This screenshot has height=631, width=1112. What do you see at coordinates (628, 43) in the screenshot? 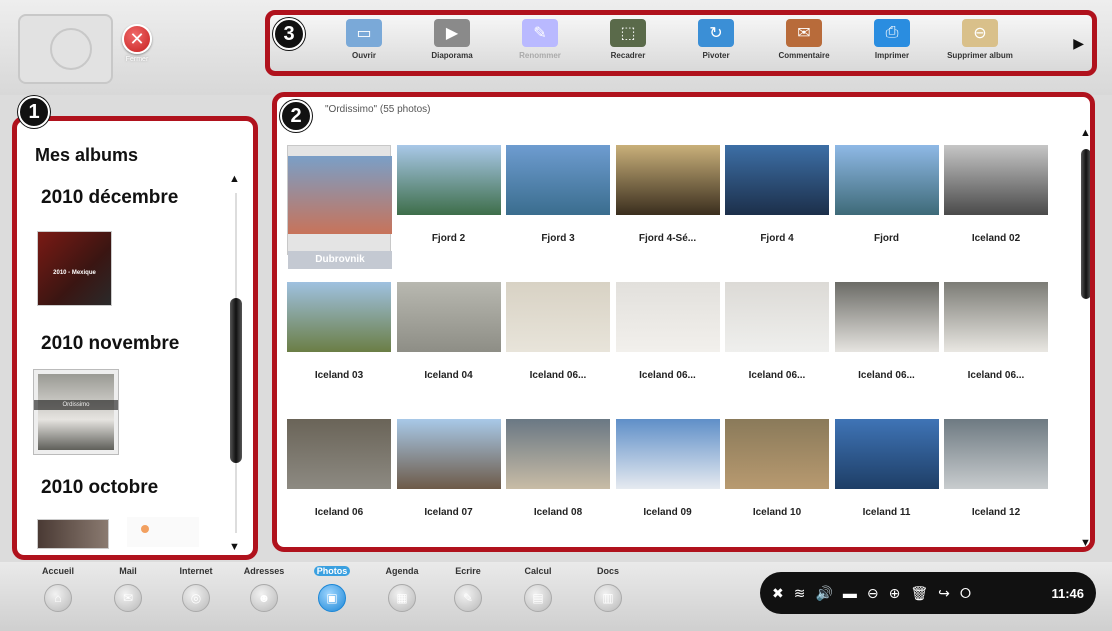
I see `tool-recadrer-button: ⬚ Recadrer` at bounding box center [628, 43].